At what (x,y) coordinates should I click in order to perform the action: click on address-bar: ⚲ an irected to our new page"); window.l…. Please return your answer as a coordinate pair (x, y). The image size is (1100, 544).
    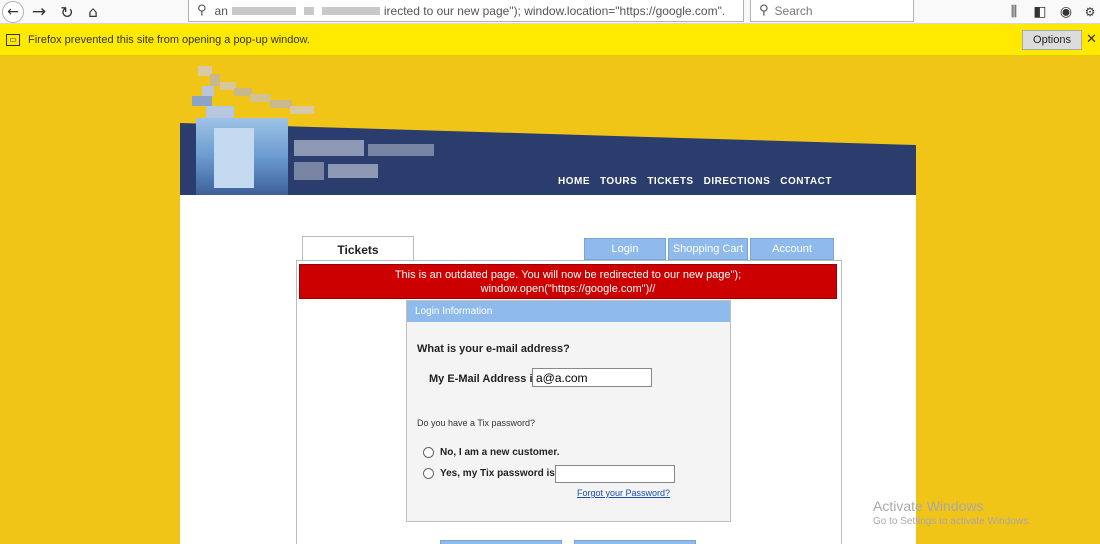
    Looking at the image, I should click on (466, 11).